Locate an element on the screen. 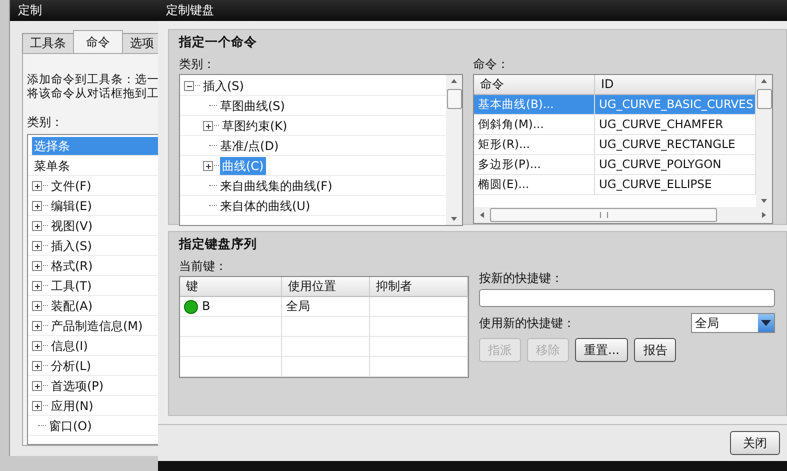  window-title: 定制键盘 is located at coordinates (472, 10).